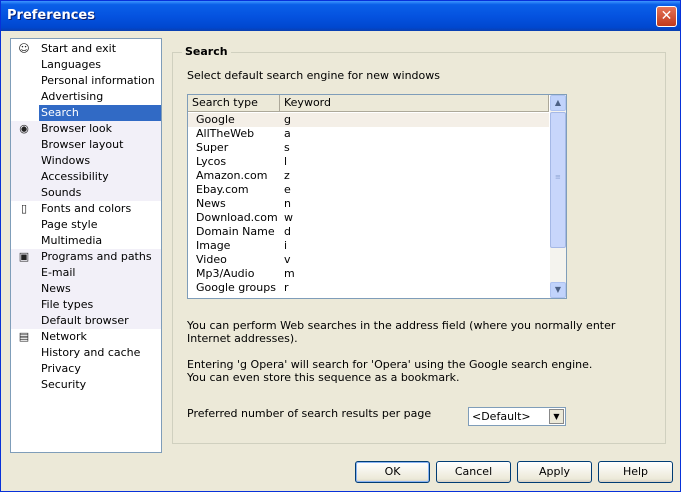 Image resolution: width=681 pixels, height=492 pixels. What do you see at coordinates (24, 48) in the screenshot?
I see `person-icon: ☺` at bounding box center [24, 48].